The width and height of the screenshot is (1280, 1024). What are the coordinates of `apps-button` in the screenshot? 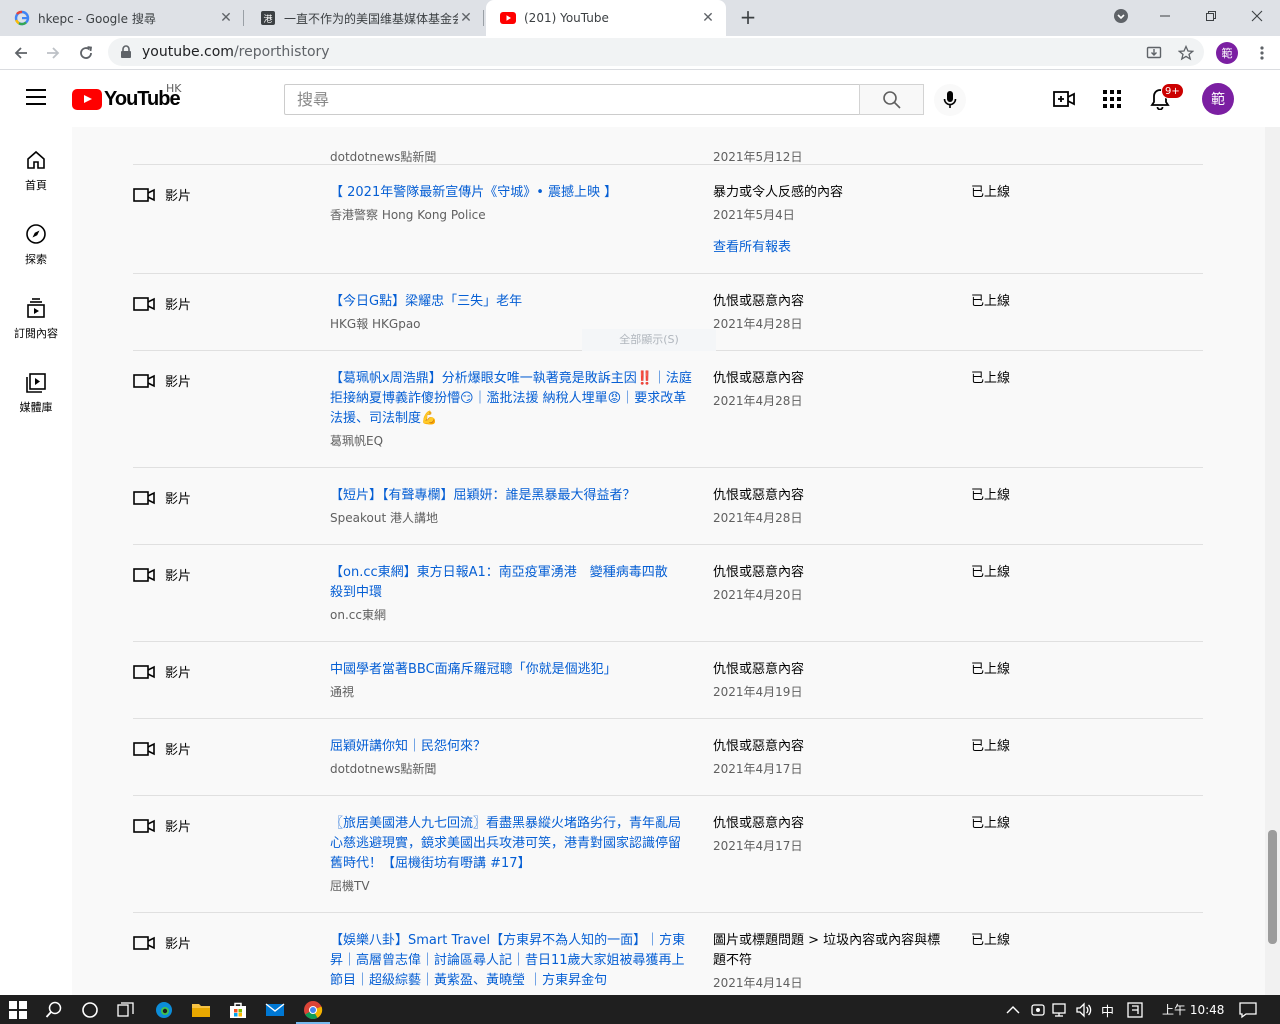 It's located at (1112, 99).